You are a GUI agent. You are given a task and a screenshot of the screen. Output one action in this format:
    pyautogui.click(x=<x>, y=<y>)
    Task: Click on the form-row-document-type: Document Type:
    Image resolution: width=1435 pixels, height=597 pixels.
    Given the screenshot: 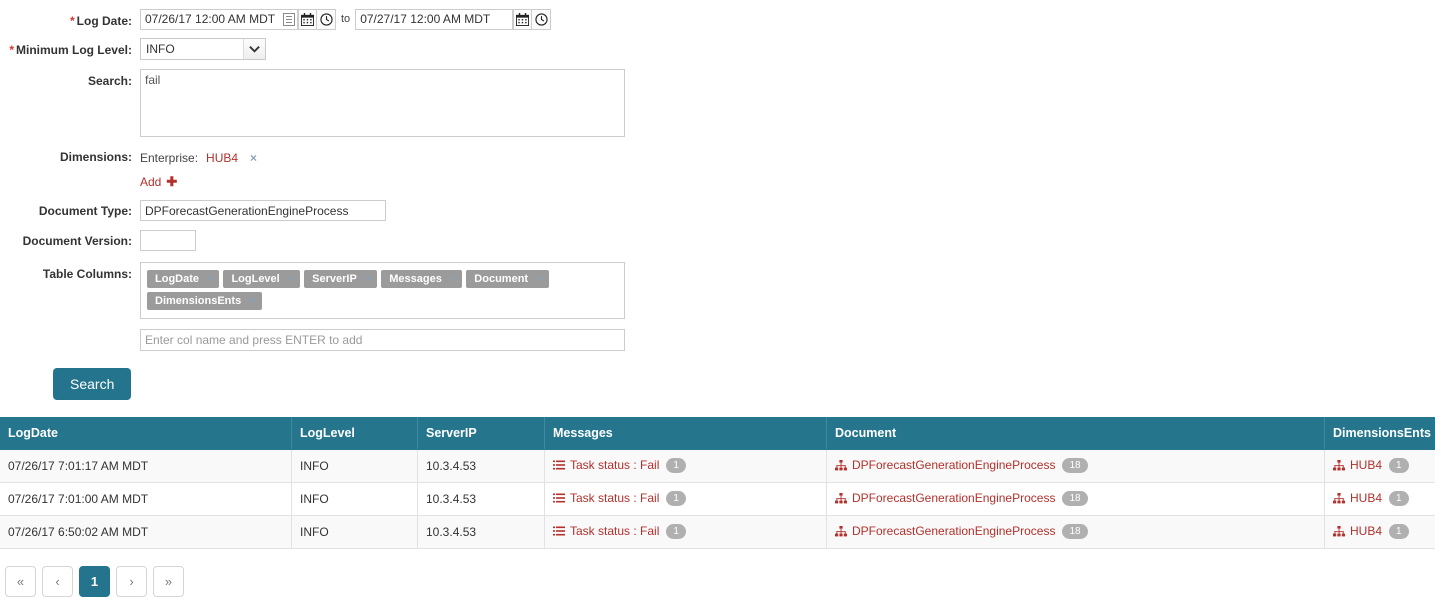 What is the action you would take?
    pyautogui.click(x=717, y=205)
    